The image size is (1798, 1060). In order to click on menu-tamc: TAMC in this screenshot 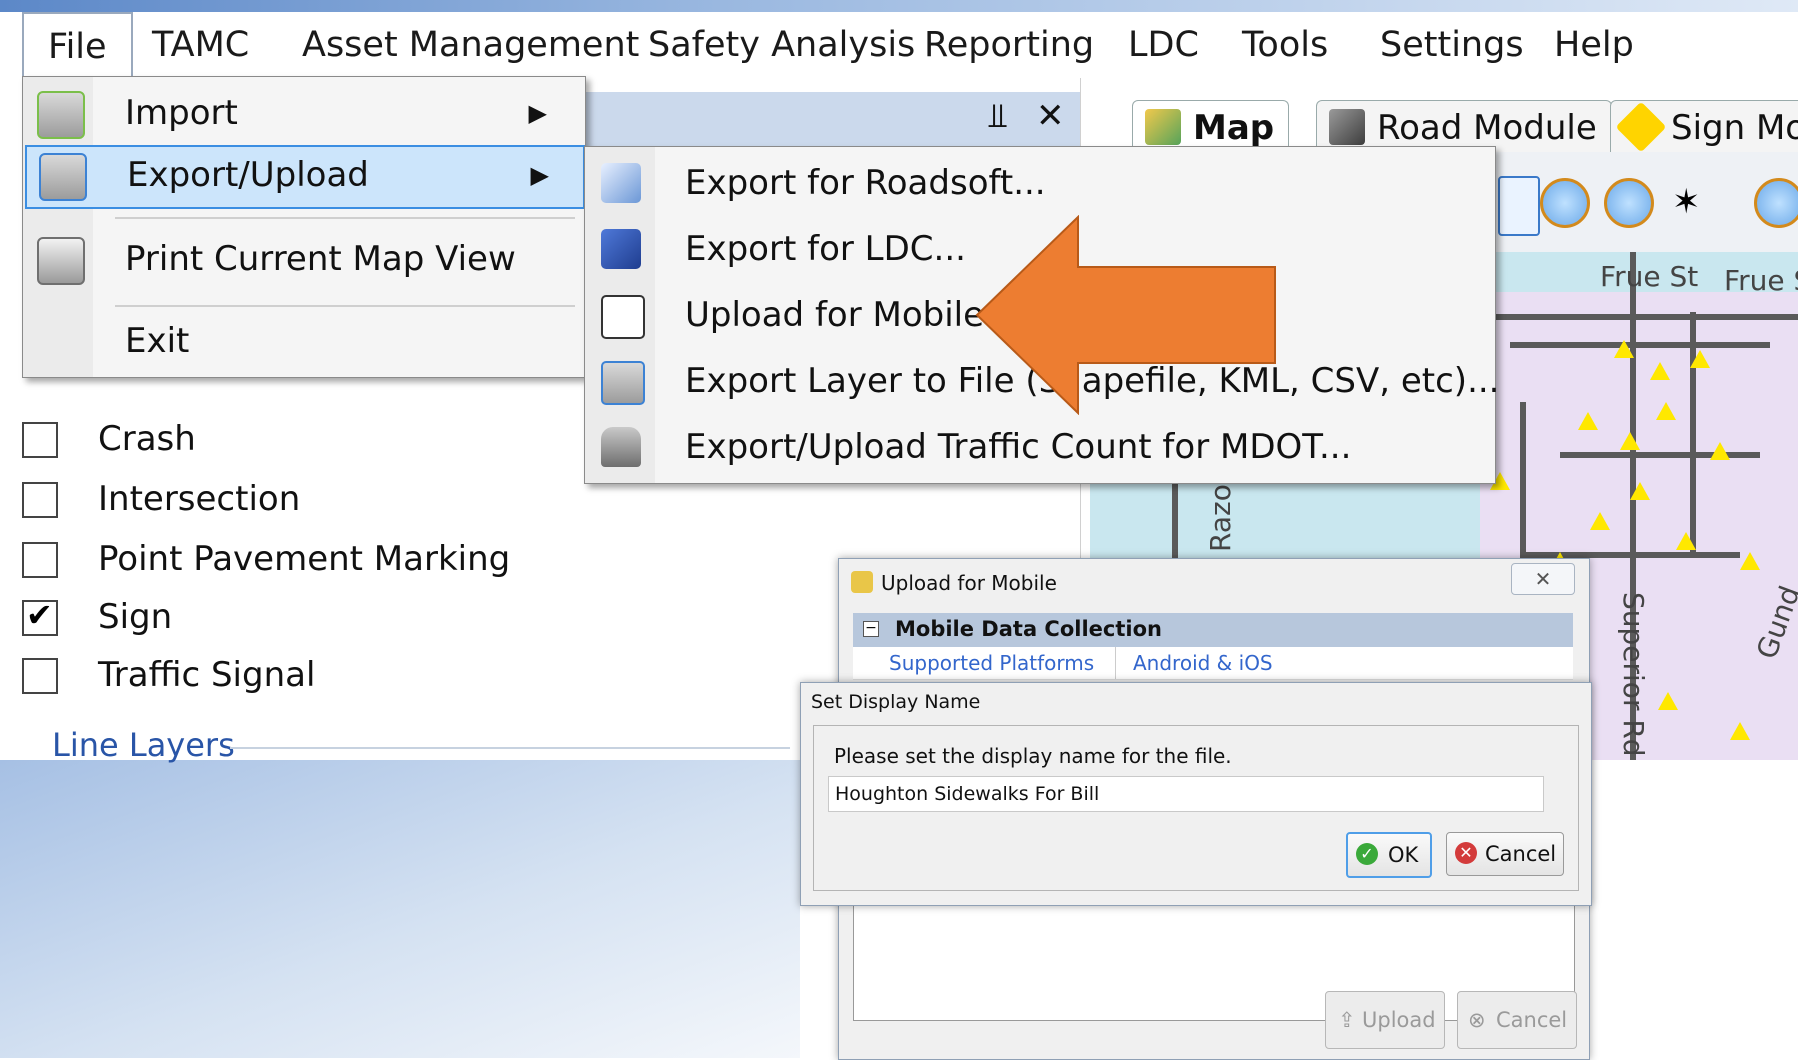, I will do `click(200, 45)`.